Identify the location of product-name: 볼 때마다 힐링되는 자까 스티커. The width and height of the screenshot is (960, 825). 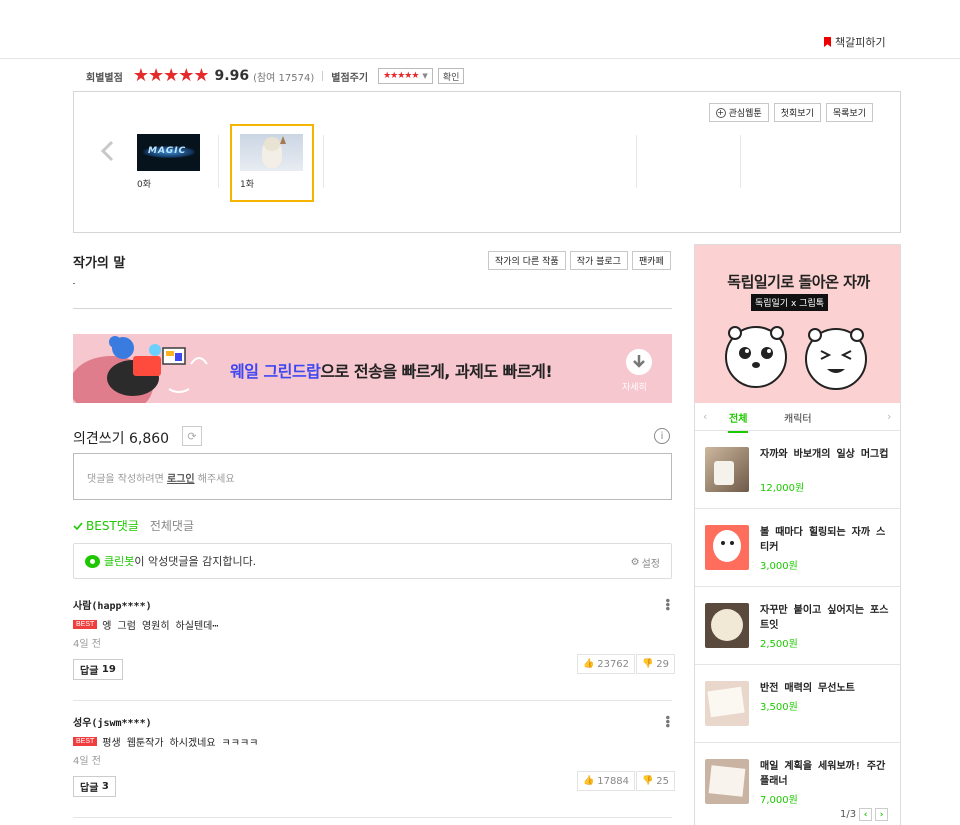
(823, 540).